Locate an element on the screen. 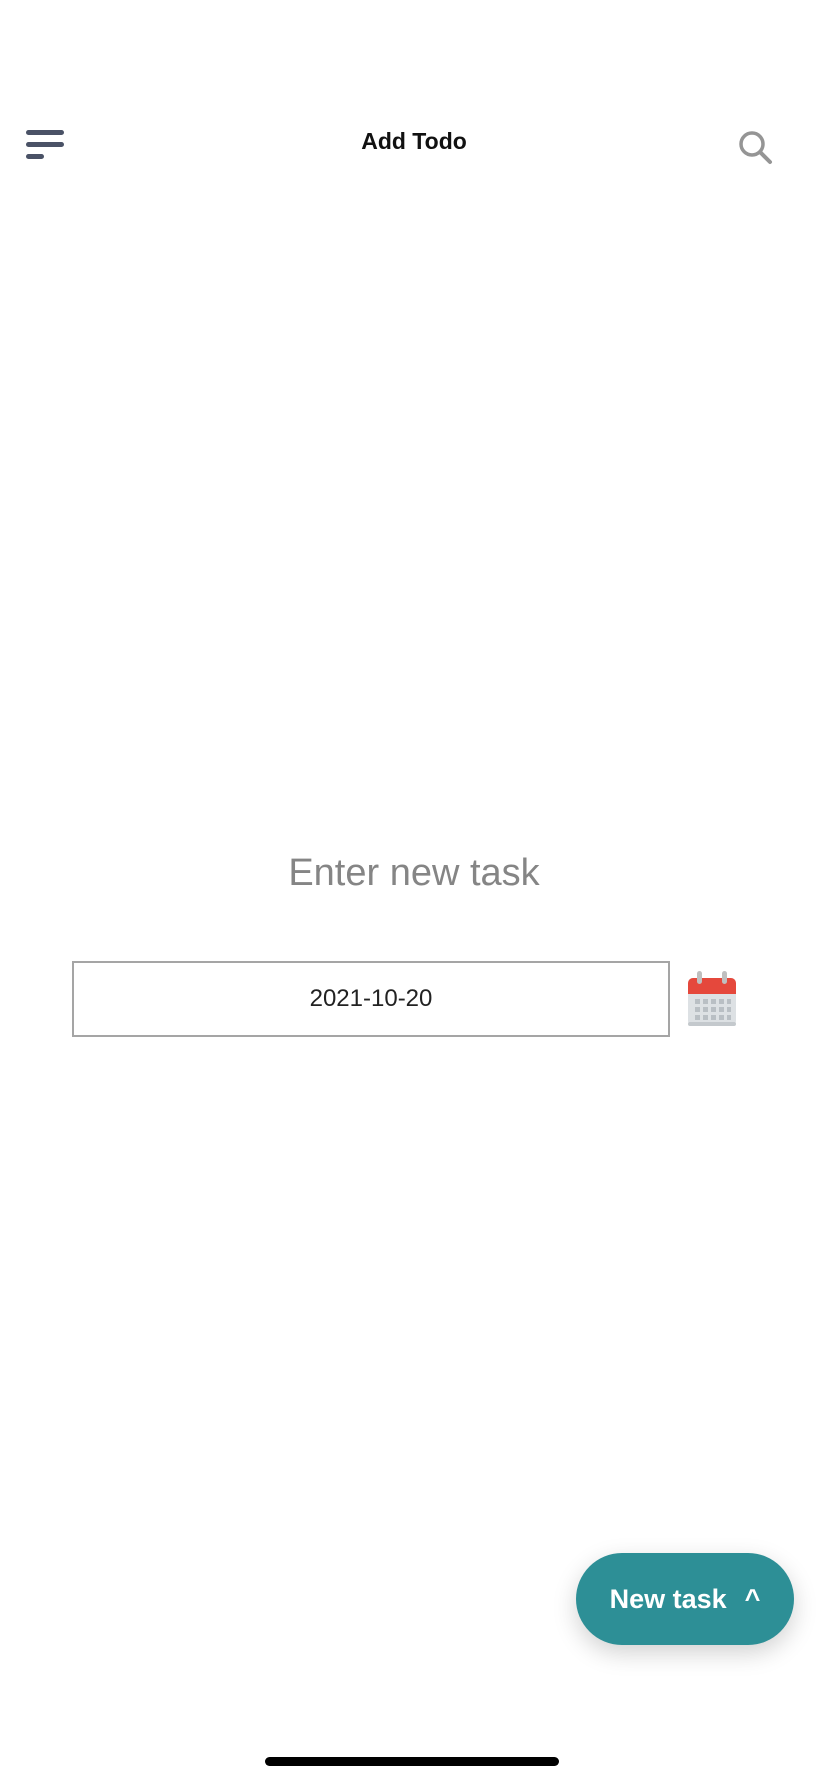 The width and height of the screenshot is (828, 1792). new-task-button: New task ^ is located at coordinates (685, 1599).